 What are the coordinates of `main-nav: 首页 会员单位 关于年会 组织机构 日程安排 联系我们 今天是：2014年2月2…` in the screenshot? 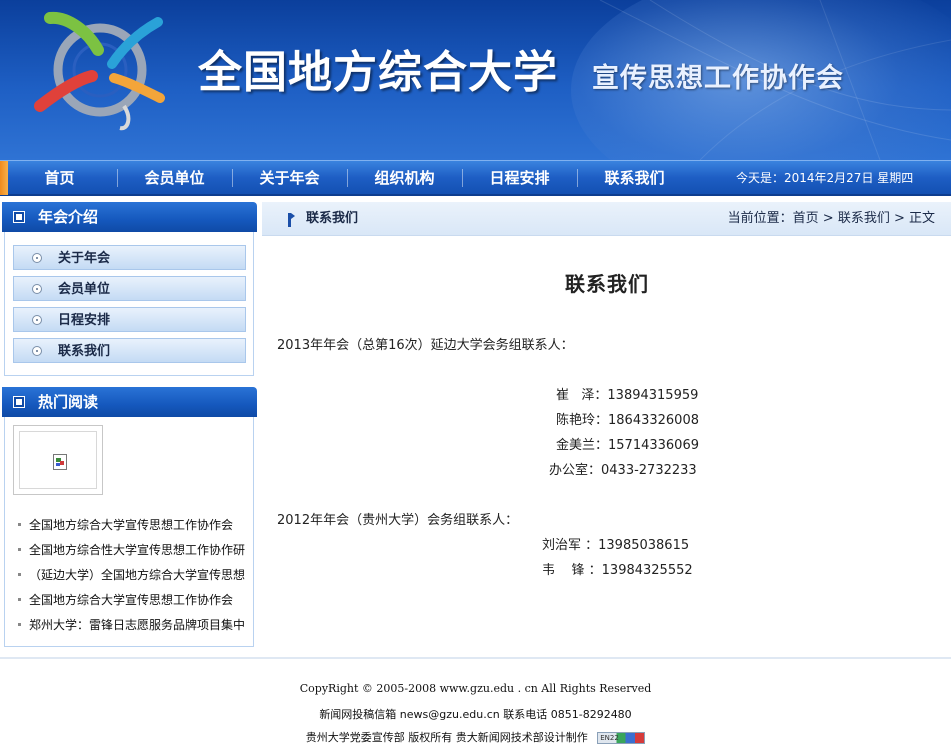 It's located at (475, 178).